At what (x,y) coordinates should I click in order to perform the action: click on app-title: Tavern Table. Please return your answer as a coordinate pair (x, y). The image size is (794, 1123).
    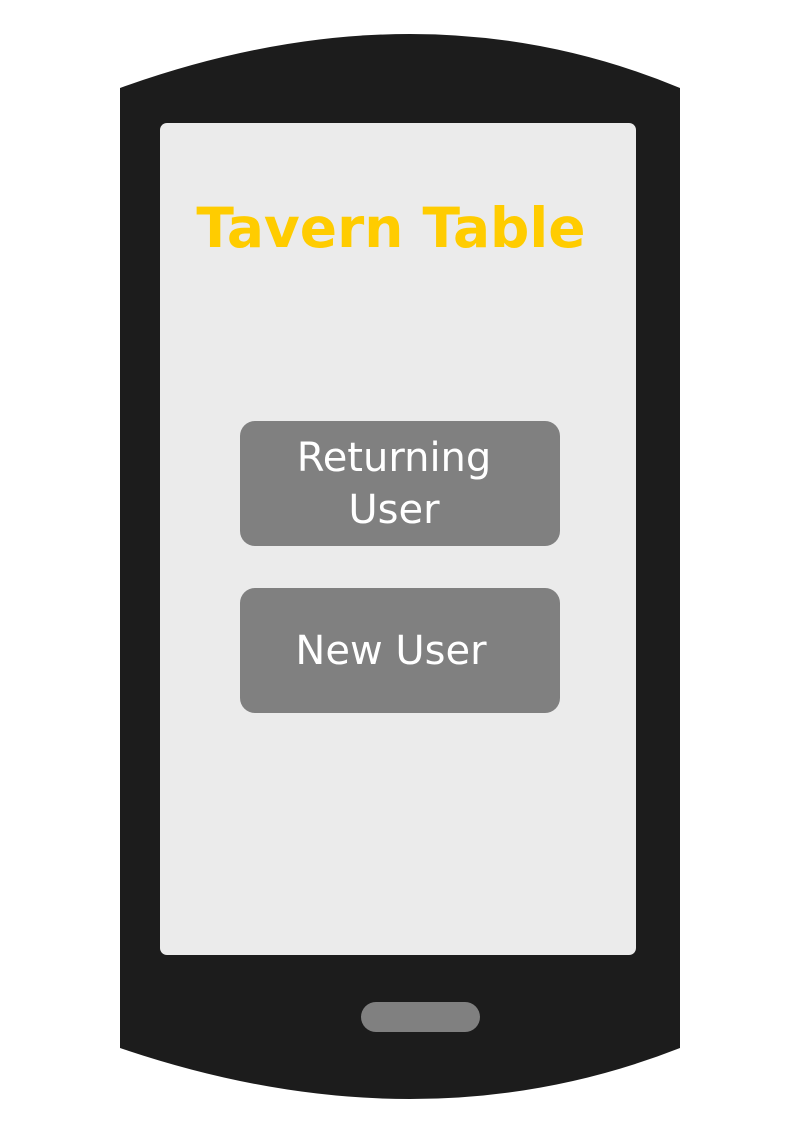
    Looking at the image, I should click on (391, 228).